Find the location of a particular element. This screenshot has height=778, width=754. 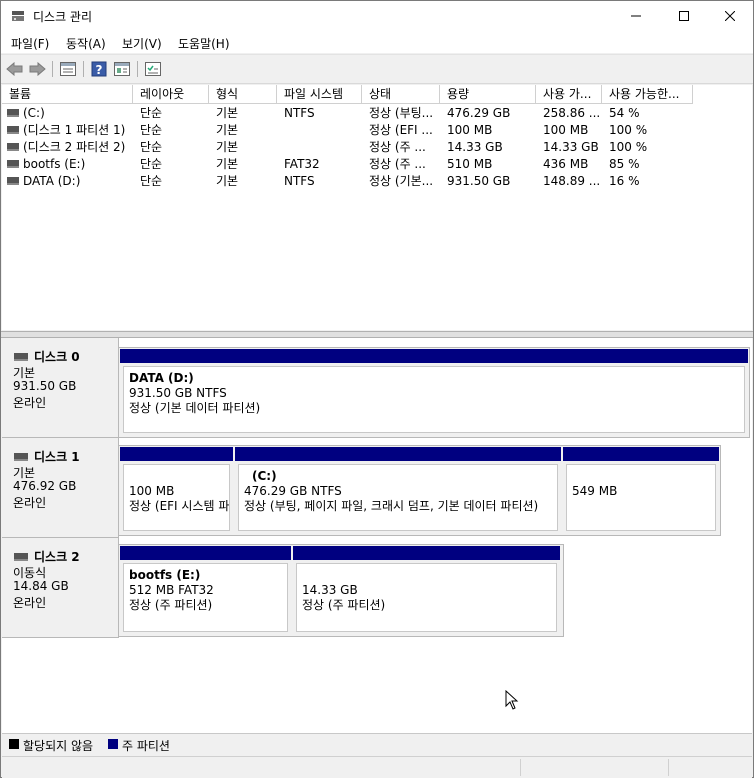

disk-1-title: 디스크 1 is located at coordinates (47, 456).